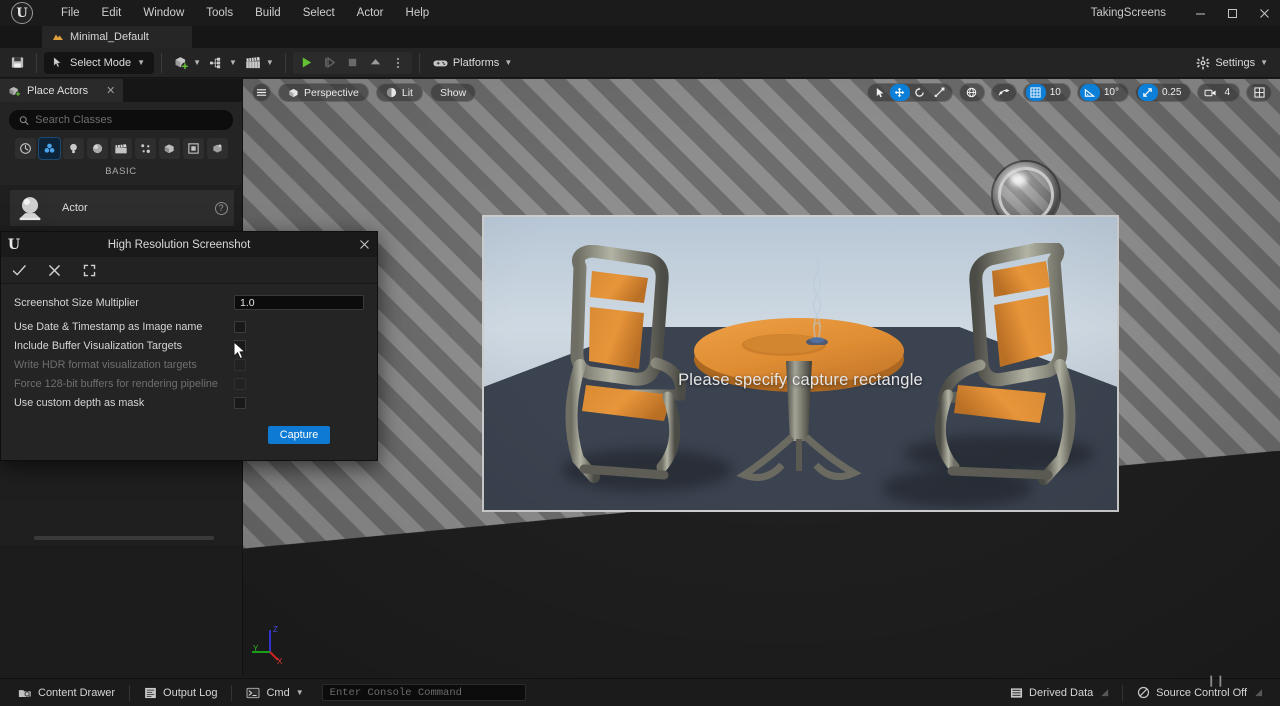  Describe the element at coordinates (398, 63) in the screenshot. I see `play-options-button` at that location.